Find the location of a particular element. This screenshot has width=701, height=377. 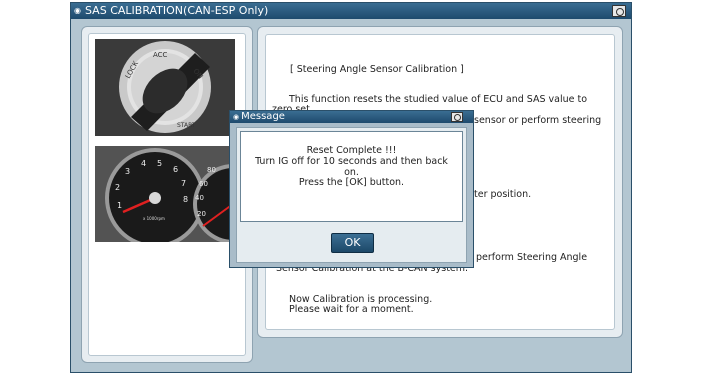

window-titlebar: ◉ SAS CALIBRATION(CAN-ESP Only) is located at coordinates (351, 11).